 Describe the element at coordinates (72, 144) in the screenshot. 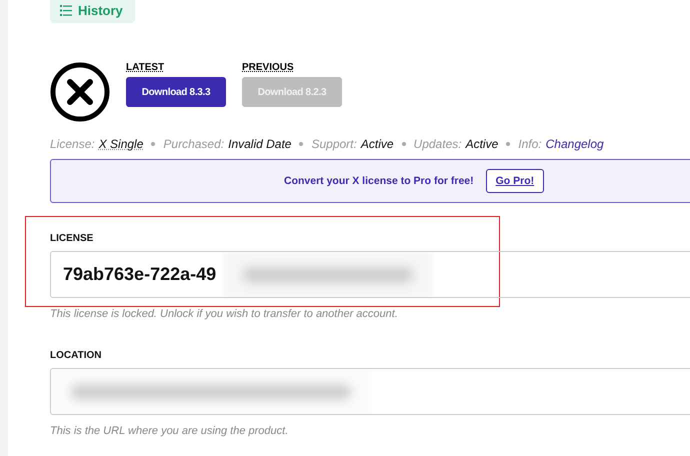

I see `info-label: License:` at that location.